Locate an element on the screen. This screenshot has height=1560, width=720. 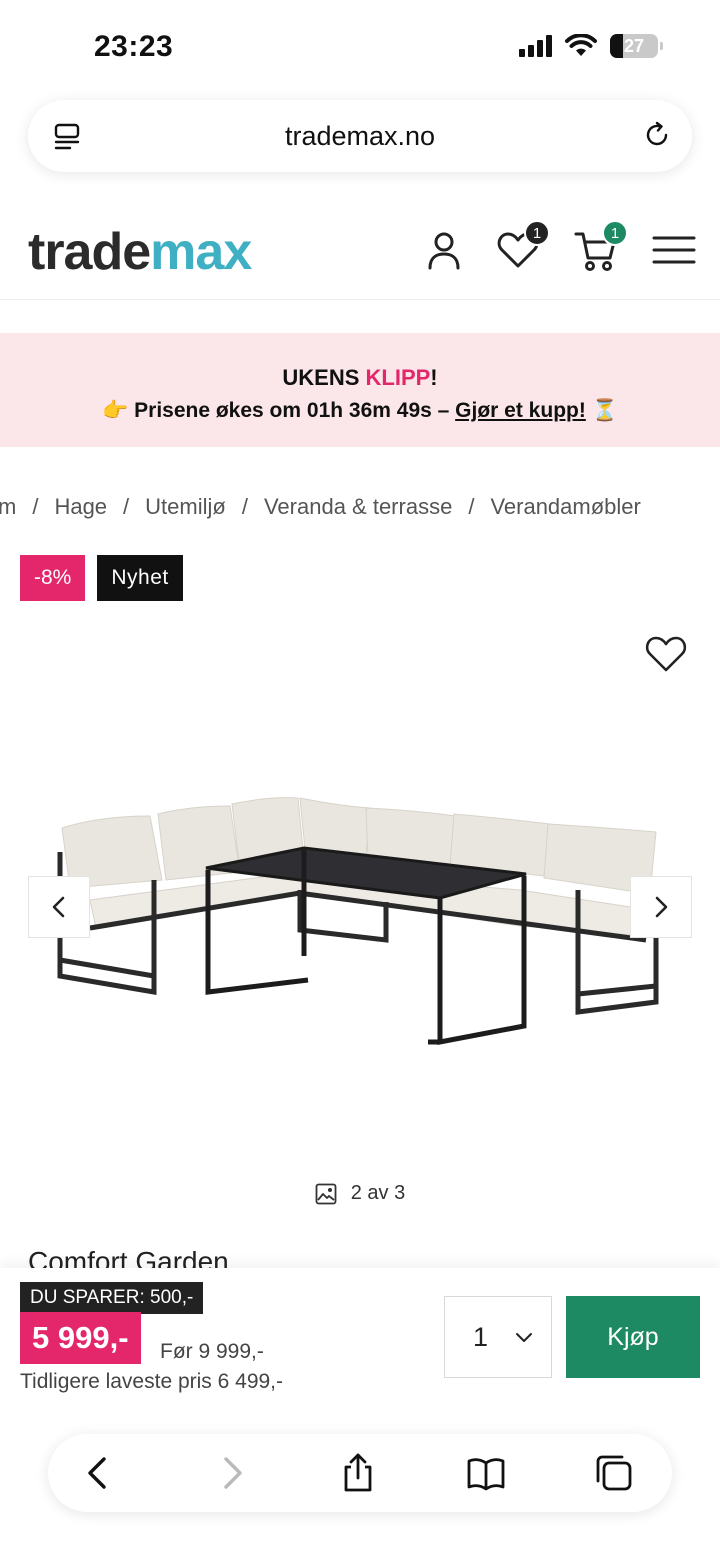
wifi-icon is located at coordinates (581, 45).